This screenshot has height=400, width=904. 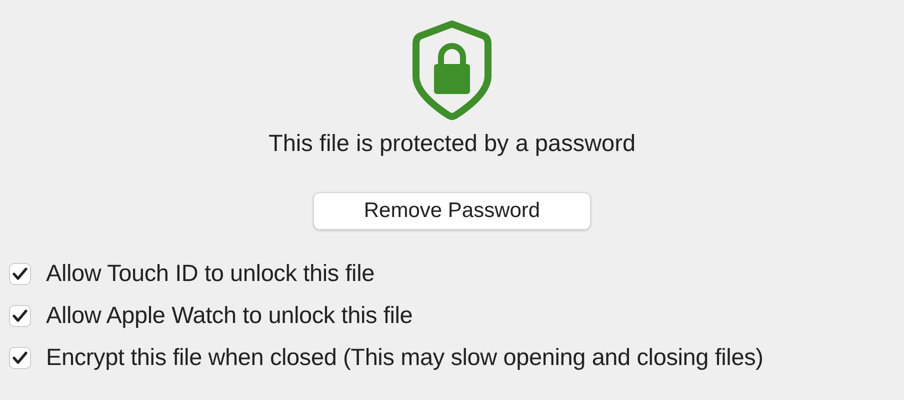 I want to click on shield-lock-icon, so click(x=452, y=70).